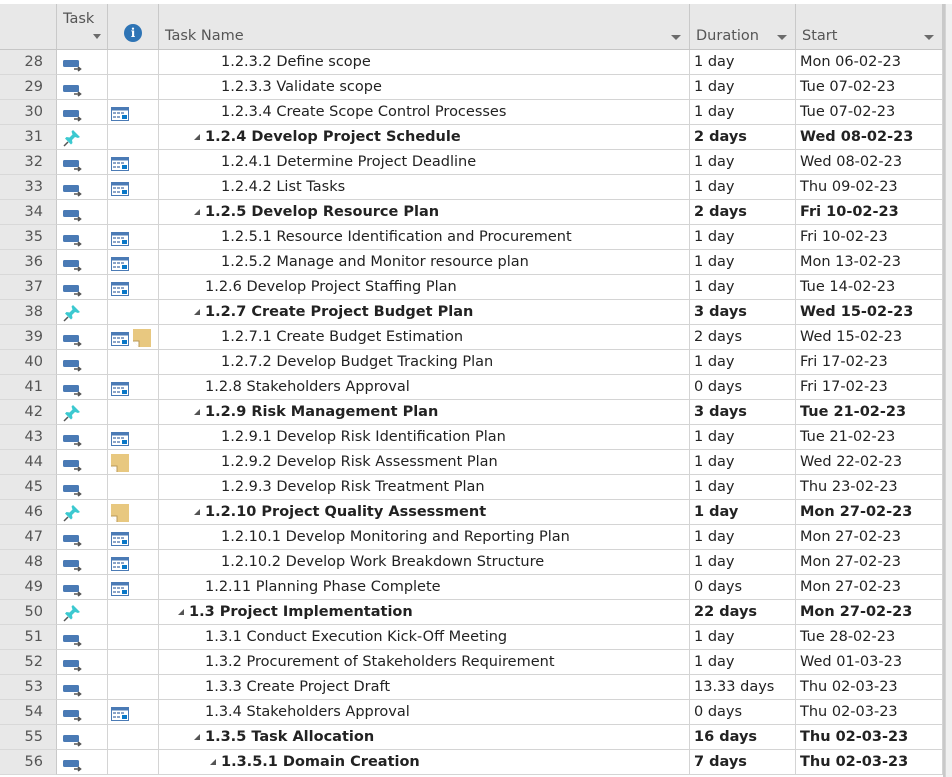  Describe the element at coordinates (28, 112) in the screenshot. I see `row-number: 30` at that location.